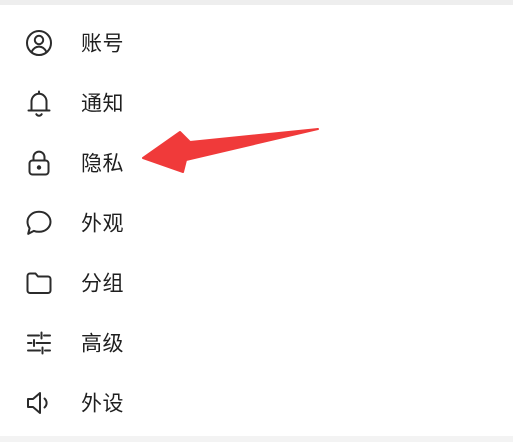 Image resolution: width=513 pixels, height=442 pixels. I want to click on menu-item-label: 高级, so click(102, 343).